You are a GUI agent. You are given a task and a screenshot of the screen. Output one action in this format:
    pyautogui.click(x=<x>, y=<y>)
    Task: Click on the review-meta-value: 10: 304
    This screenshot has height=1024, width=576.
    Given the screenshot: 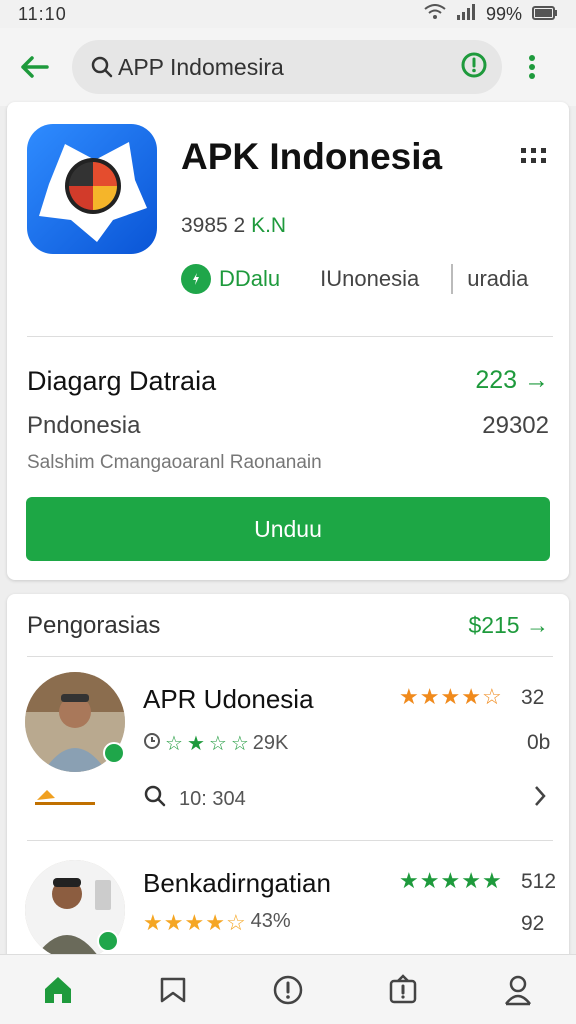 What is the action you would take?
    pyautogui.click(x=212, y=798)
    